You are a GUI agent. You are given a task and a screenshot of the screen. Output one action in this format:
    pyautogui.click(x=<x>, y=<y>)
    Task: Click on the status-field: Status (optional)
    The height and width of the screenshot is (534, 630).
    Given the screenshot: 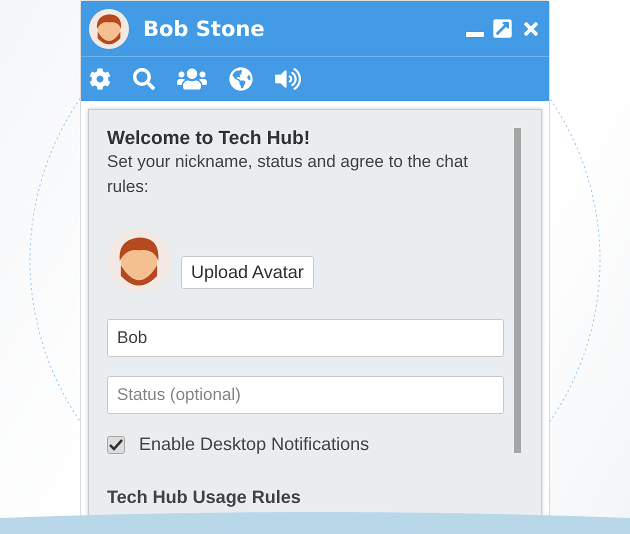 What is the action you would take?
    pyautogui.click(x=305, y=395)
    